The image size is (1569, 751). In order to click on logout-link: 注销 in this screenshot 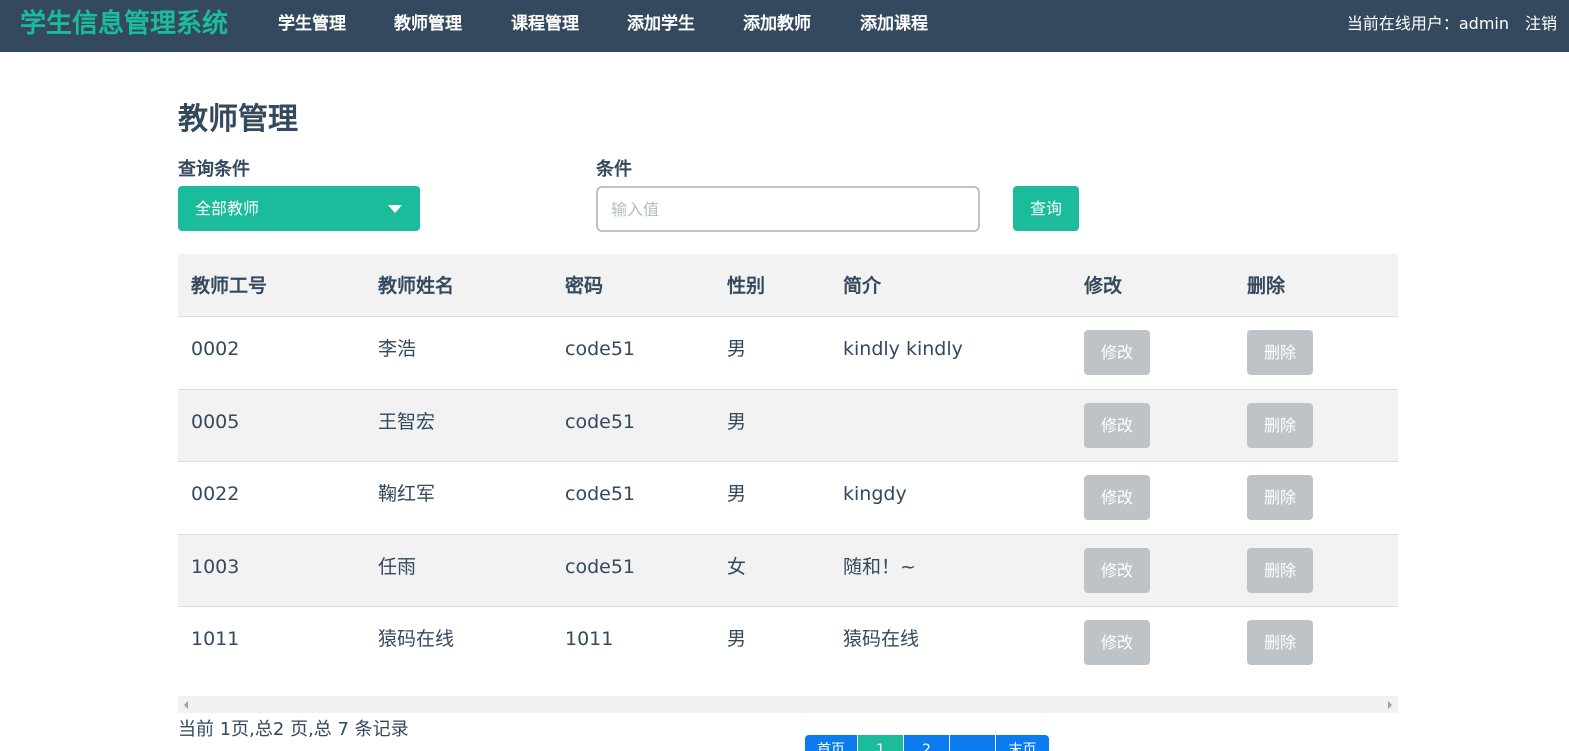, I will do `click(1541, 24)`.